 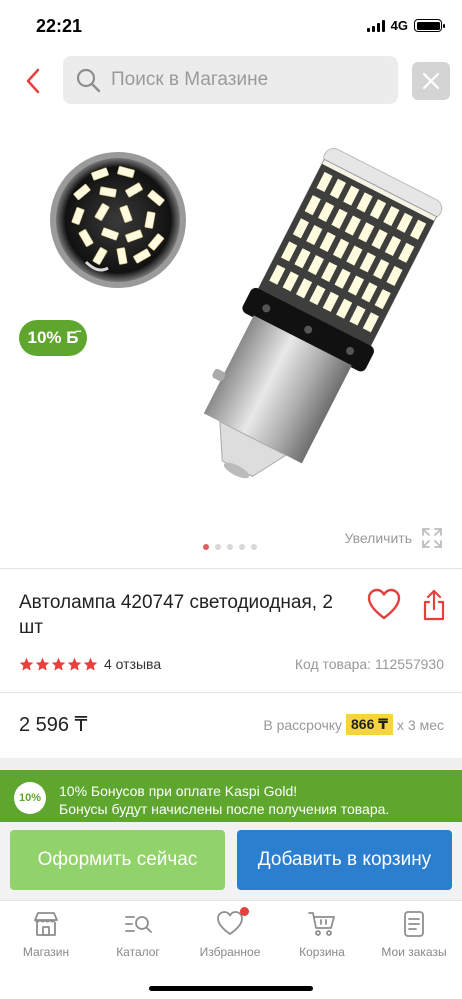 I want to click on status-bar: 22:21 4G, so click(x=231, y=25).